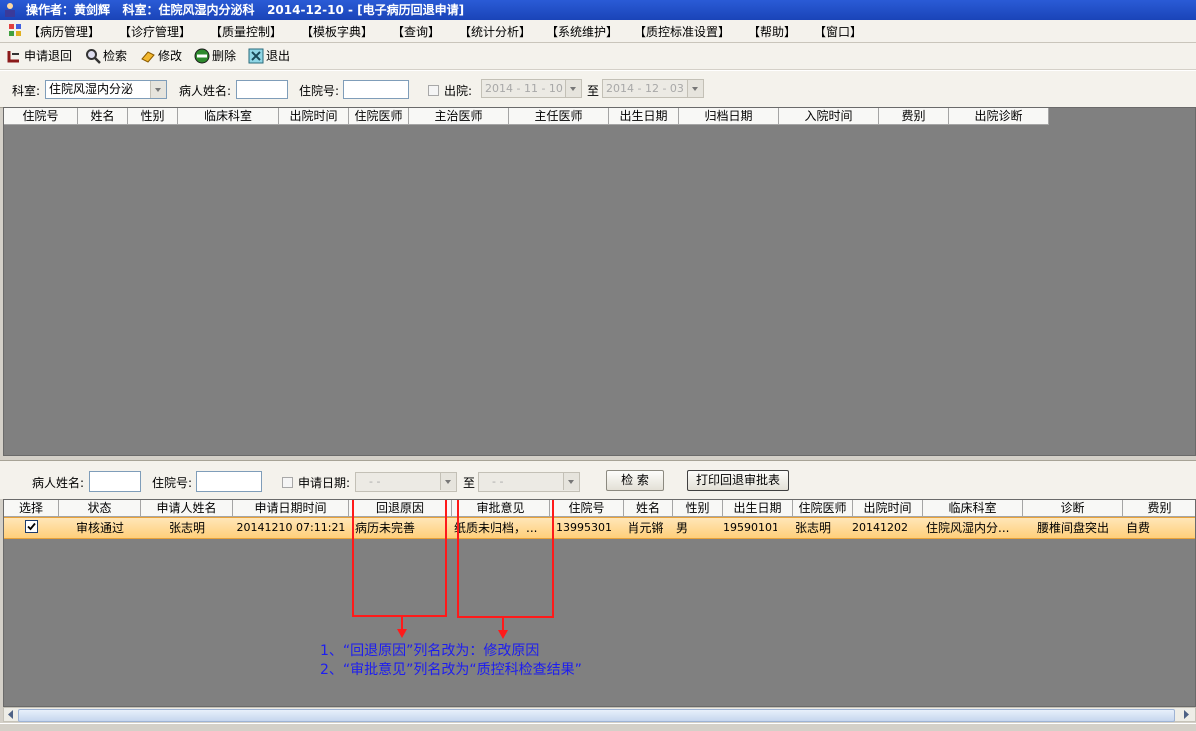 This screenshot has width=1196, height=731. Describe the element at coordinates (99, 528) in the screenshot. I see `status-cell: 审核通过` at that location.